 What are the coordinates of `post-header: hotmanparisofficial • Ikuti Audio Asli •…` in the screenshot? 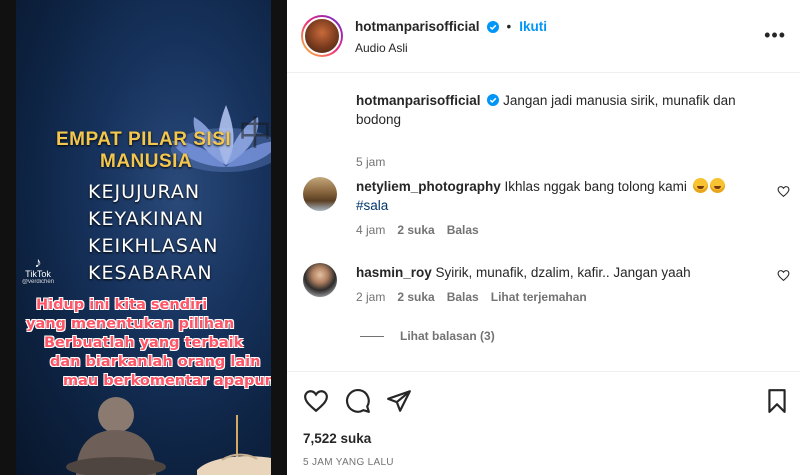 It's located at (543, 36).